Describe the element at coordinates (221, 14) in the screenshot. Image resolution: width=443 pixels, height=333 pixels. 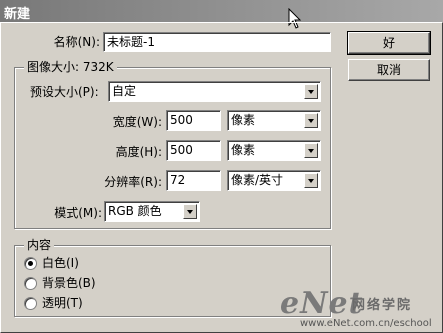
I see `title-bar: 新建` at that location.